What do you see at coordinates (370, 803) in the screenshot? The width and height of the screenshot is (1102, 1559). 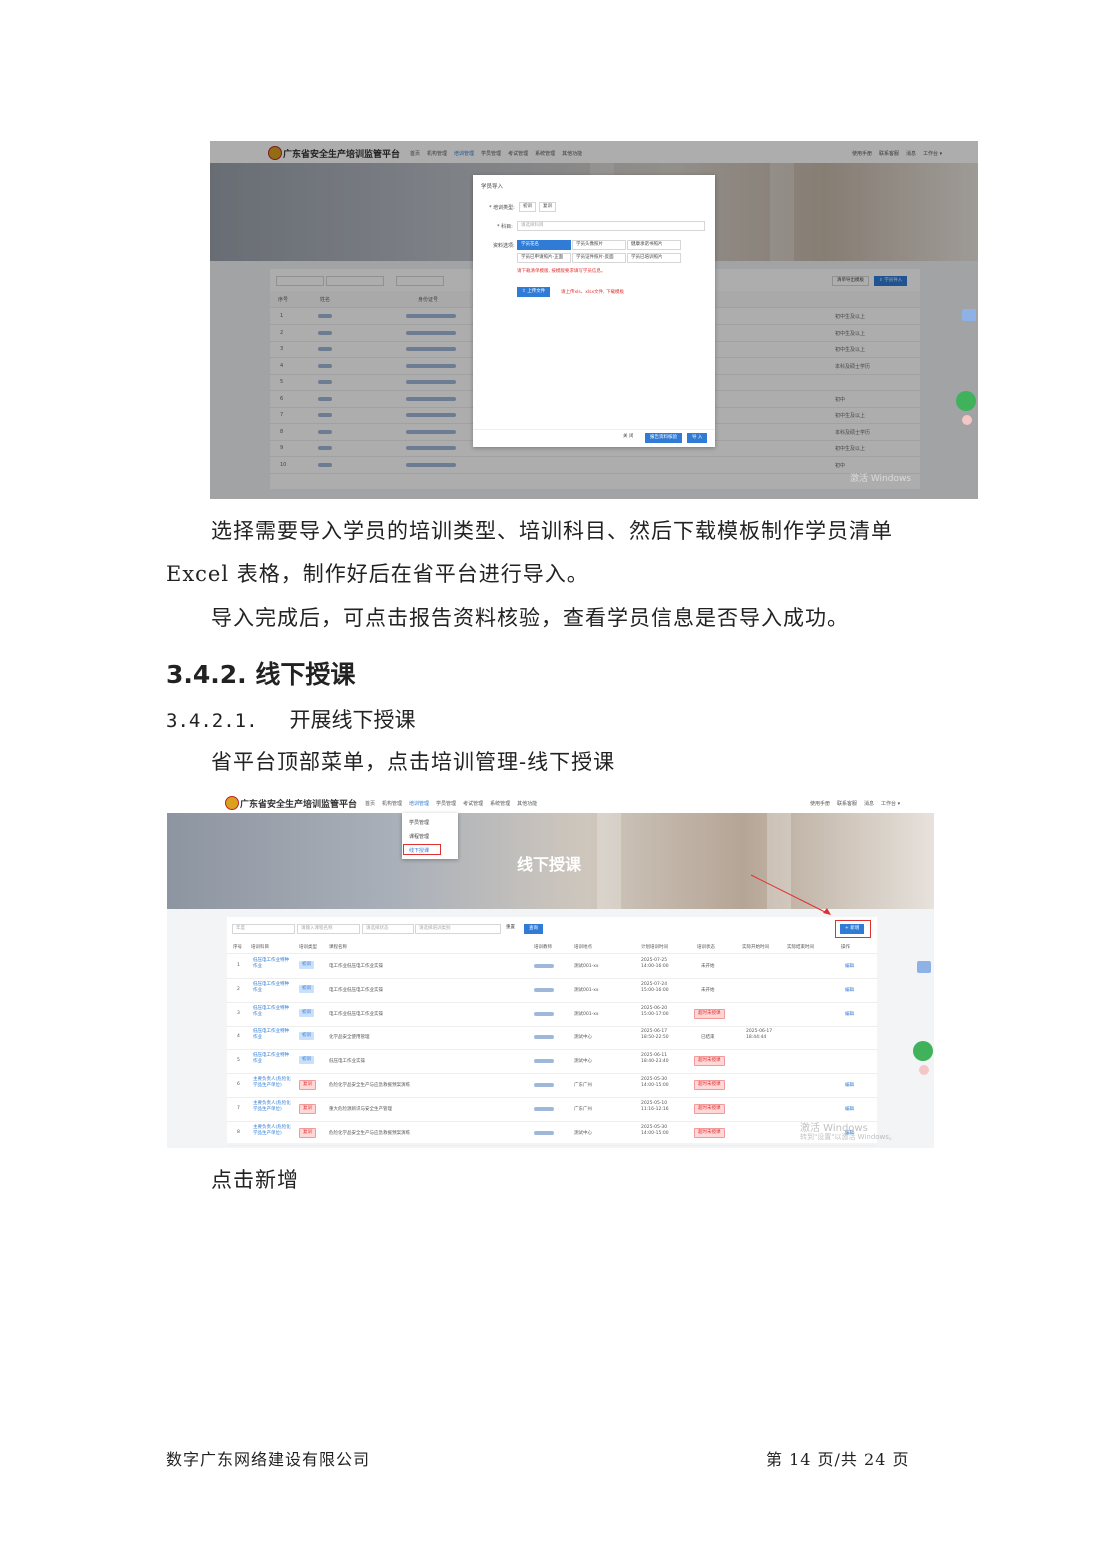 I see `menu-item: 首页` at bounding box center [370, 803].